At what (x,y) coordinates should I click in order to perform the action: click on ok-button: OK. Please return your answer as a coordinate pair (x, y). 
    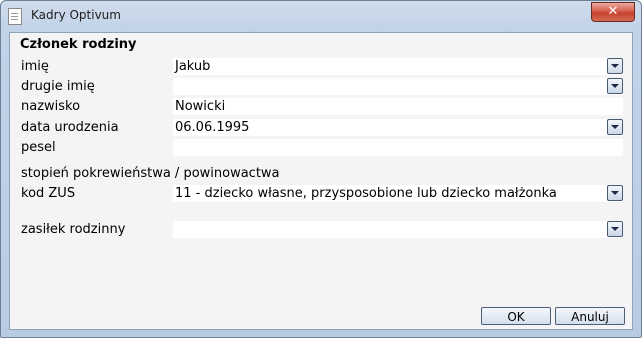
    Looking at the image, I should click on (516, 316).